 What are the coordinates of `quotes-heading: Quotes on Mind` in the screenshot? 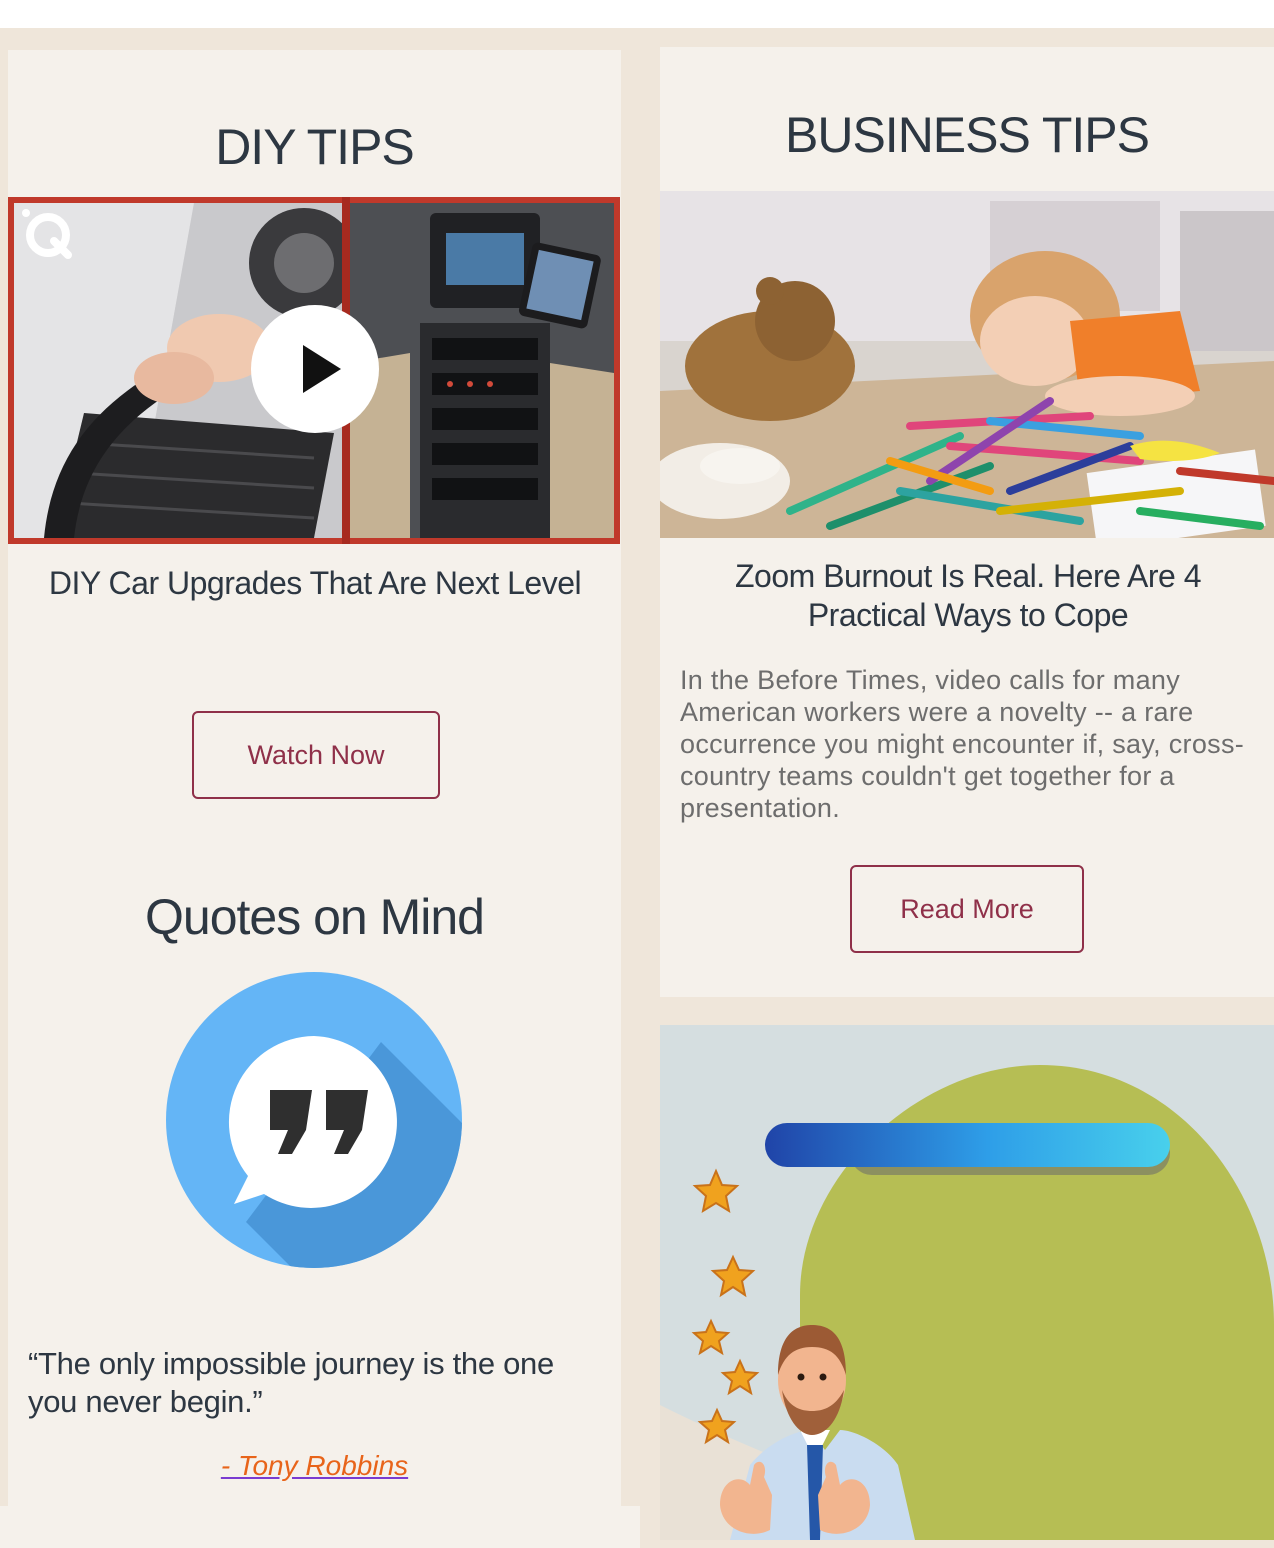 It's located at (315, 917).